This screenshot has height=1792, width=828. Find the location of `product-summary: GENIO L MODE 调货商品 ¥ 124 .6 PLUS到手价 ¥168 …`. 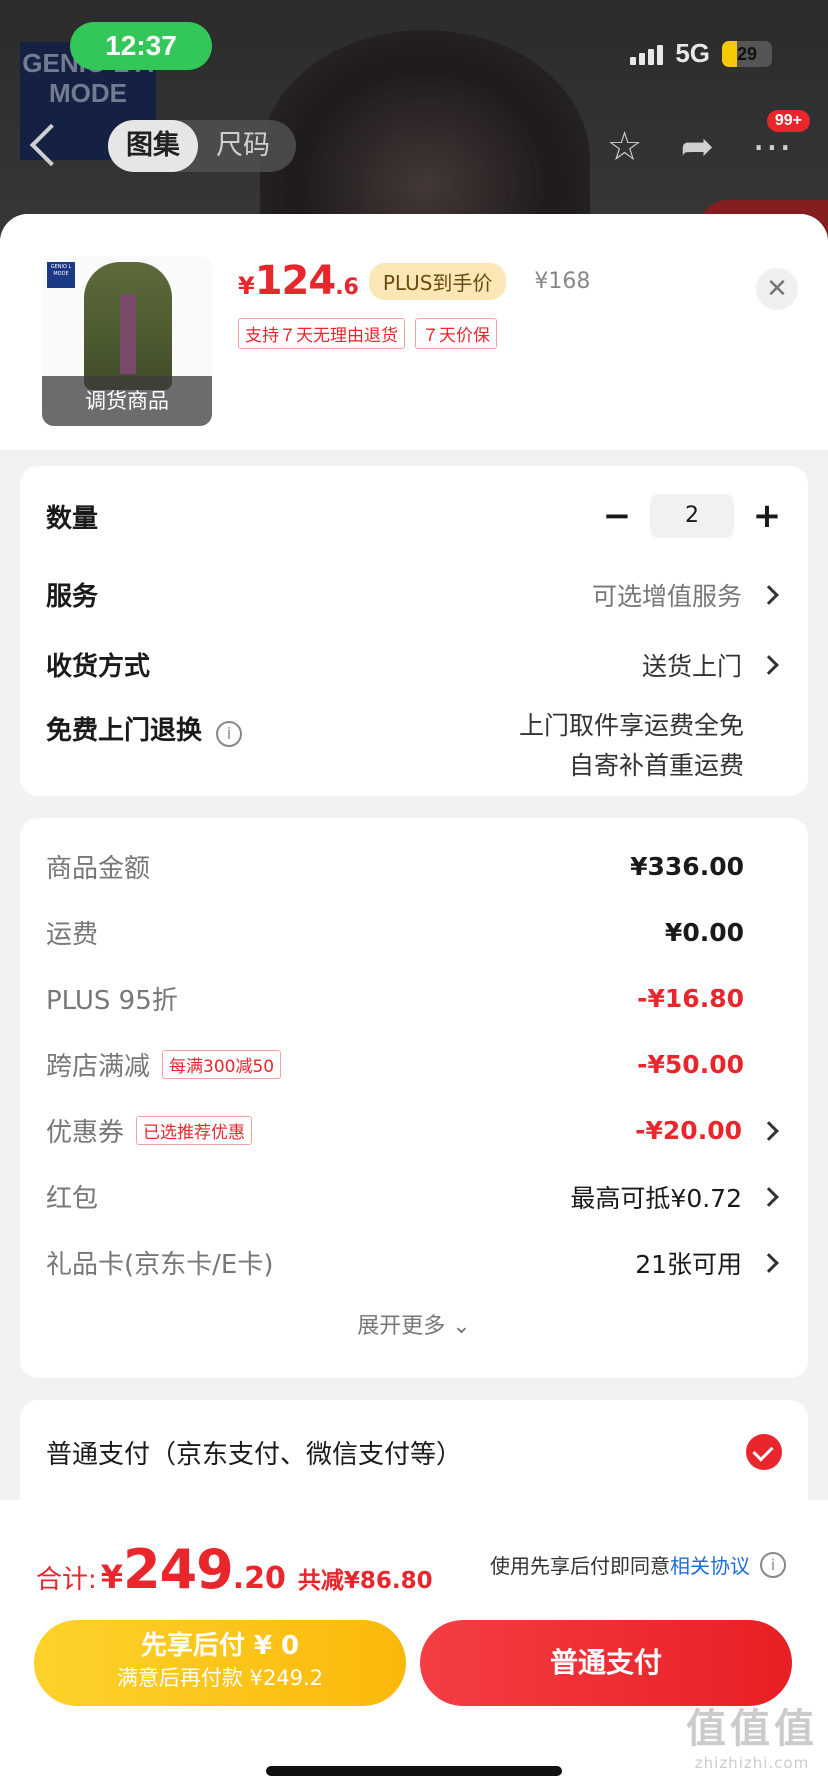

product-summary: GENIO L MODE 调货商品 ¥ 124 .6 PLUS到手价 ¥168 … is located at coordinates (414, 332).